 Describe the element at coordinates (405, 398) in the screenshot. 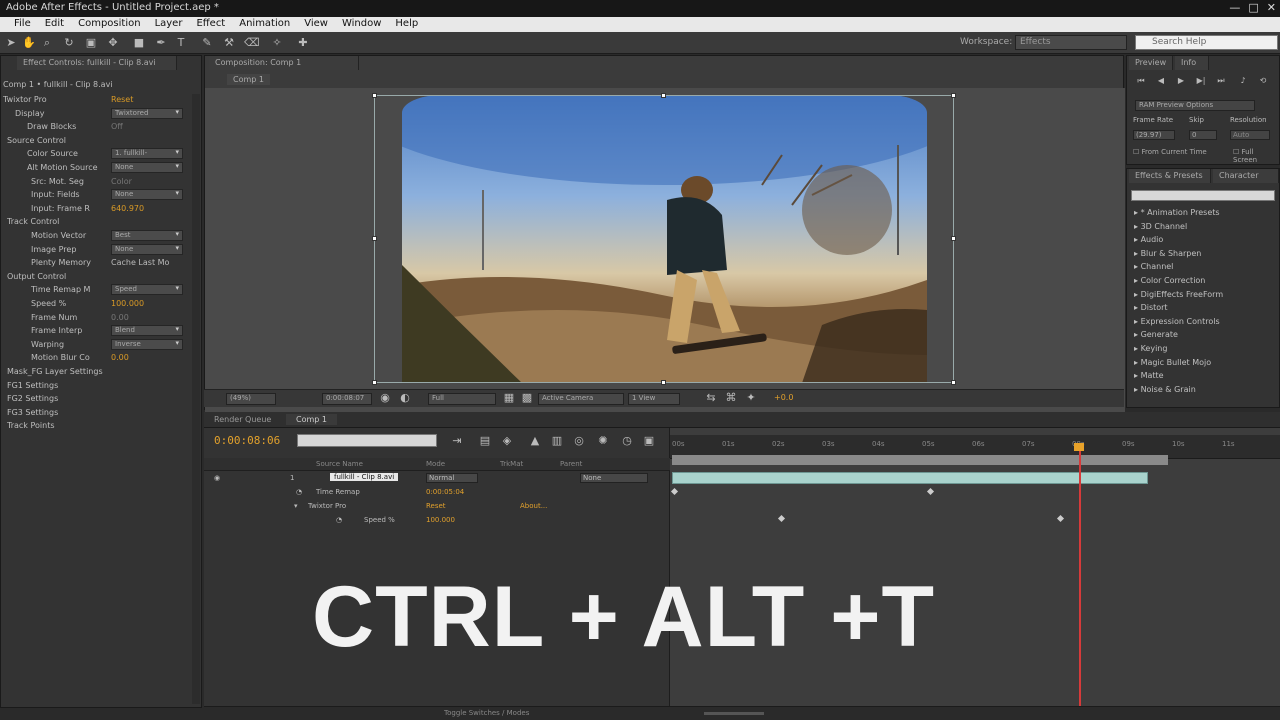

I see `show-channel-icon: ◐` at that location.